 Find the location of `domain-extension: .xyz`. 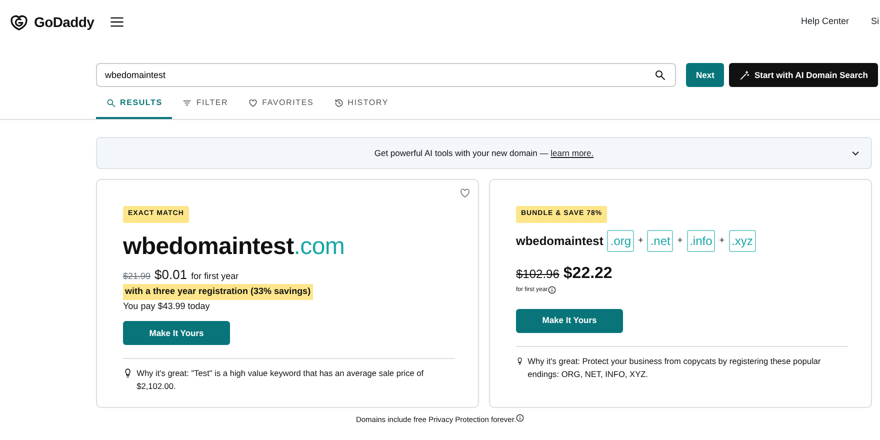

domain-extension: .xyz is located at coordinates (742, 241).